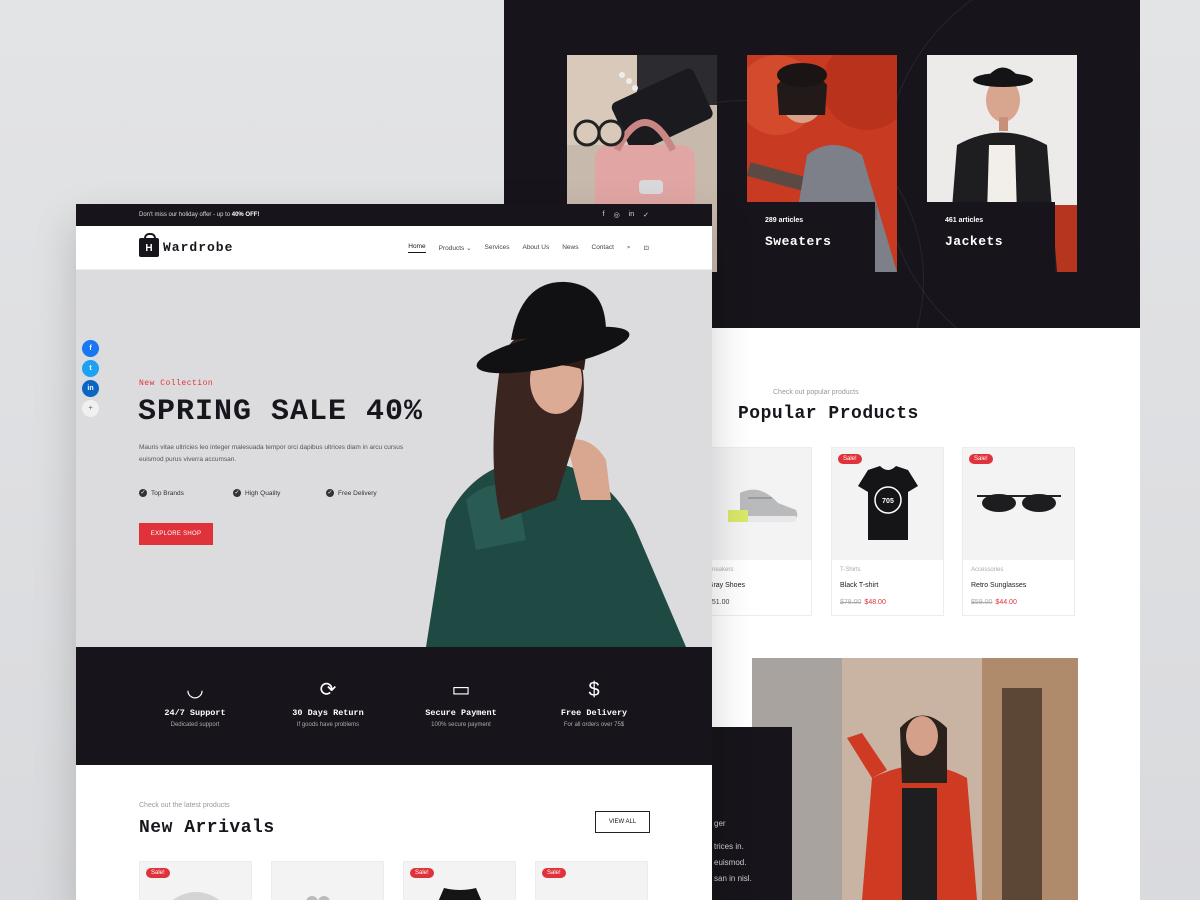 This screenshot has height=900, width=1200. What do you see at coordinates (982, 602) in the screenshot?
I see `price-old: $59.00` at bounding box center [982, 602].